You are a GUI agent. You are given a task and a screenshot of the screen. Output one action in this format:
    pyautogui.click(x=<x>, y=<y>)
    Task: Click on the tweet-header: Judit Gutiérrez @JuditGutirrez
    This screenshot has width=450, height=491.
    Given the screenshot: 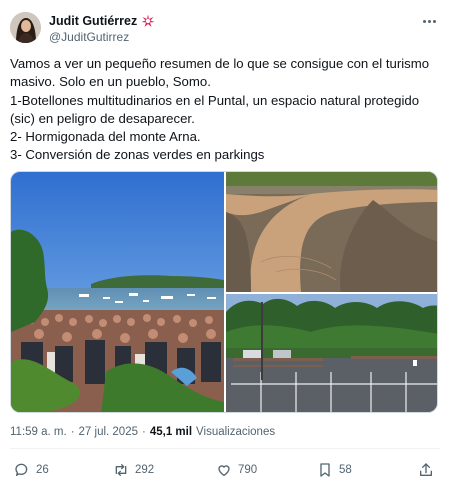 What is the action you would take?
    pyautogui.click(x=225, y=29)
    